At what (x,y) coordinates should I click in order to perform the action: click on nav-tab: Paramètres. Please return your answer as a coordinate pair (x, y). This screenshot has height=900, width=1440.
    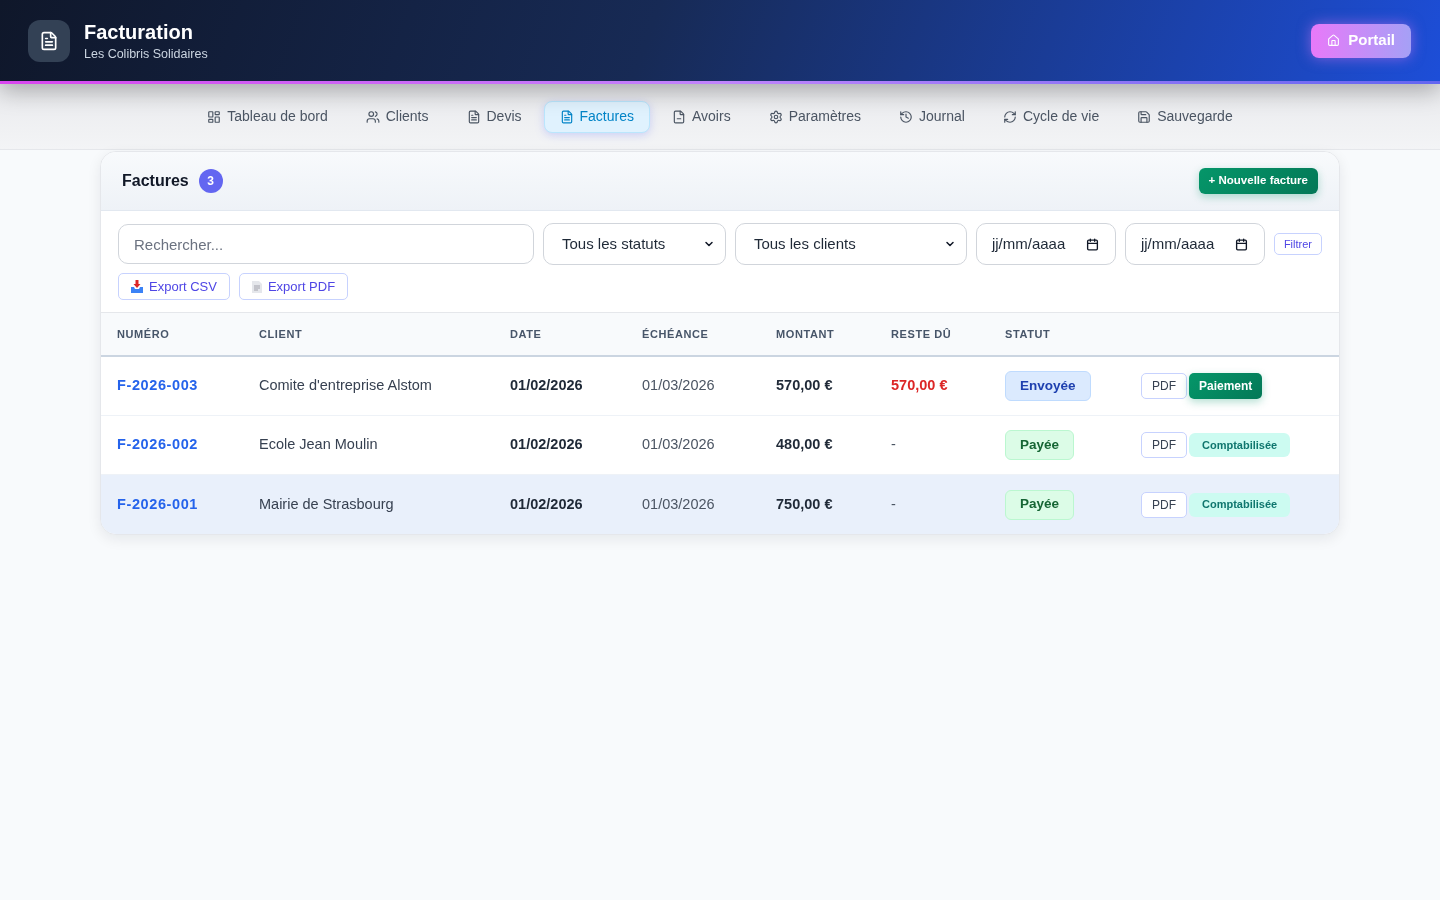
    Looking at the image, I should click on (814, 116).